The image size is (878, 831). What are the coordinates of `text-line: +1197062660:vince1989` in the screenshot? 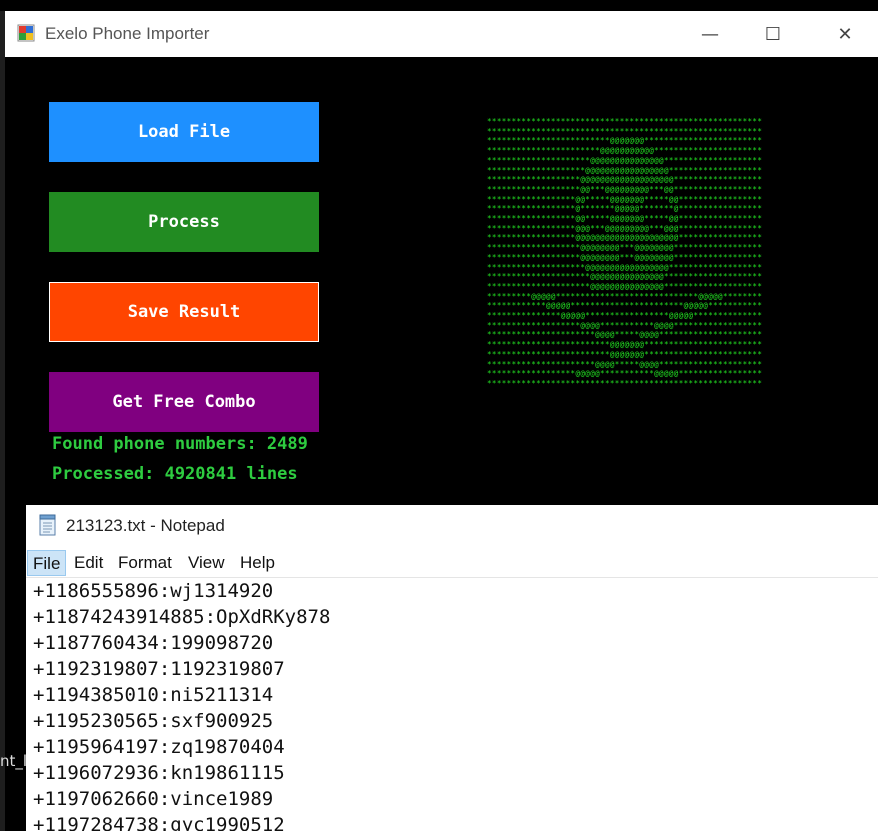 It's located at (153, 799).